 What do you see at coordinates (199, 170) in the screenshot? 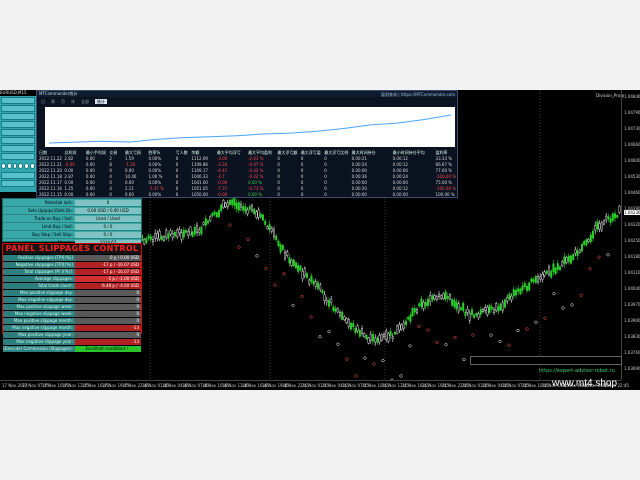
I see `history-cell: 1109.17` at bounding box center [199, 170].